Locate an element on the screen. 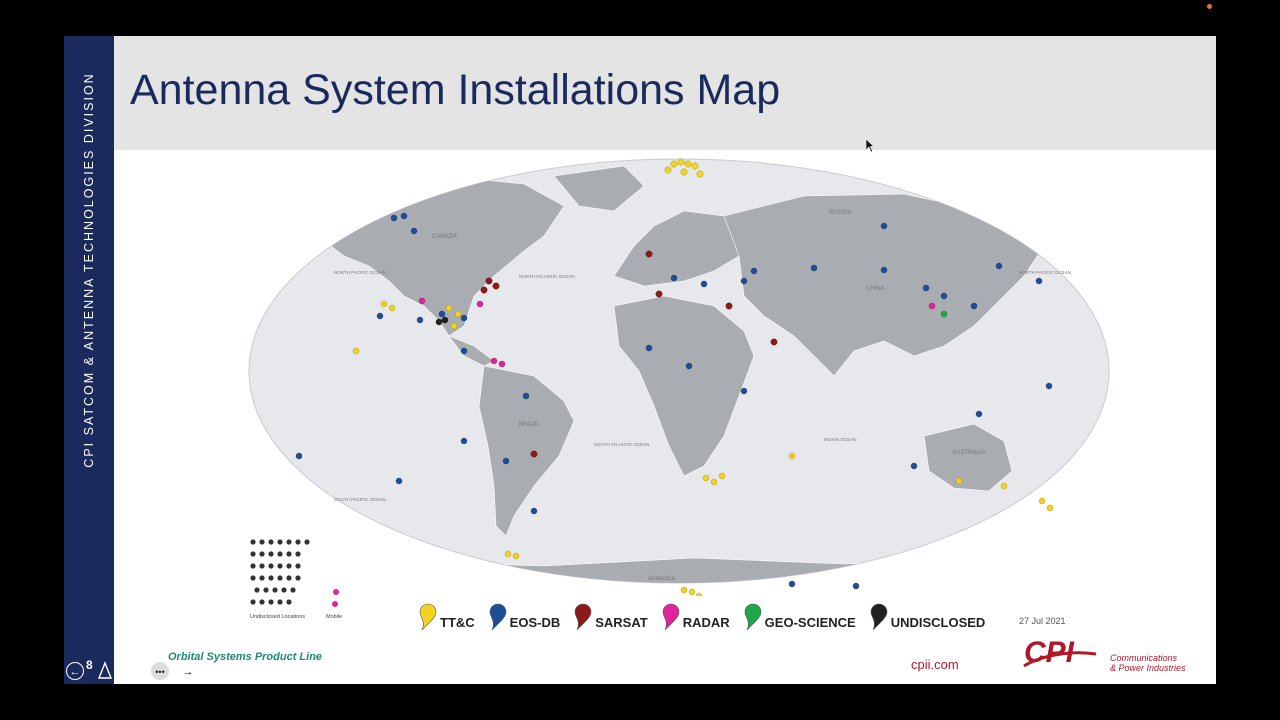 The width and height of the screenshot is (1280, 720). label-china: CHINA is located at coordinates (875, 289).